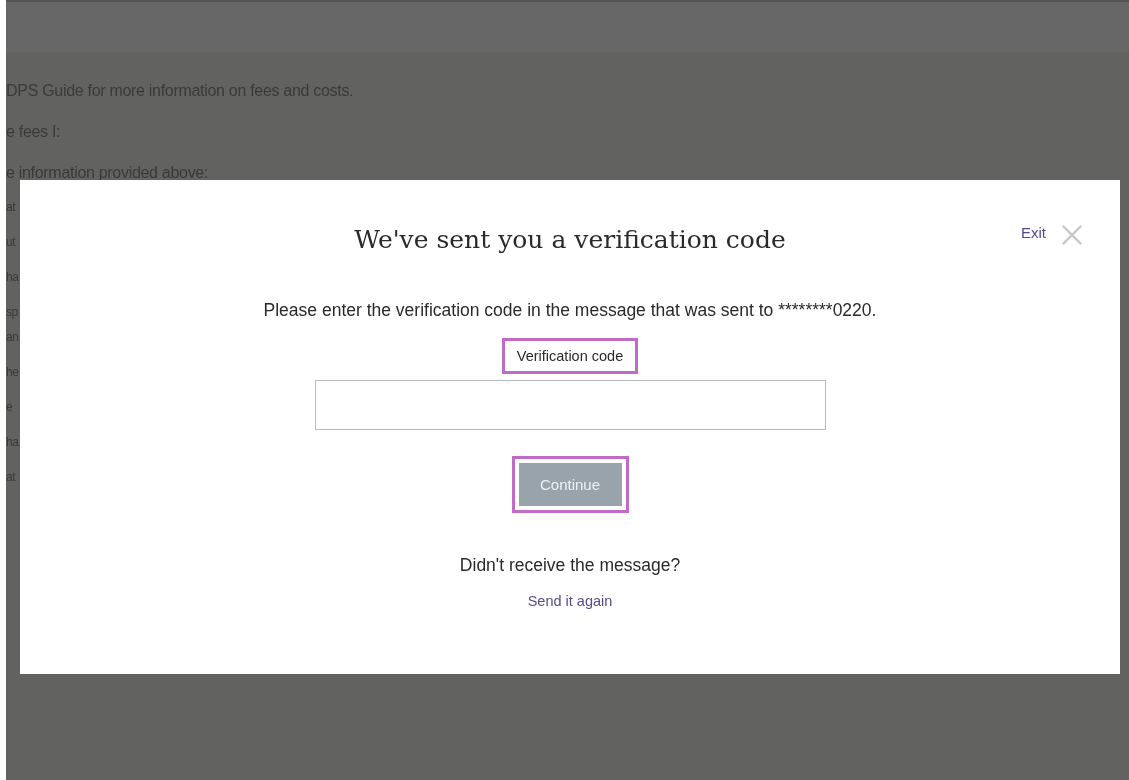  Describe the element at coordinates (570, 240) in the screenshot. I see `dialog-title: We've sent you a verification code` at that location.